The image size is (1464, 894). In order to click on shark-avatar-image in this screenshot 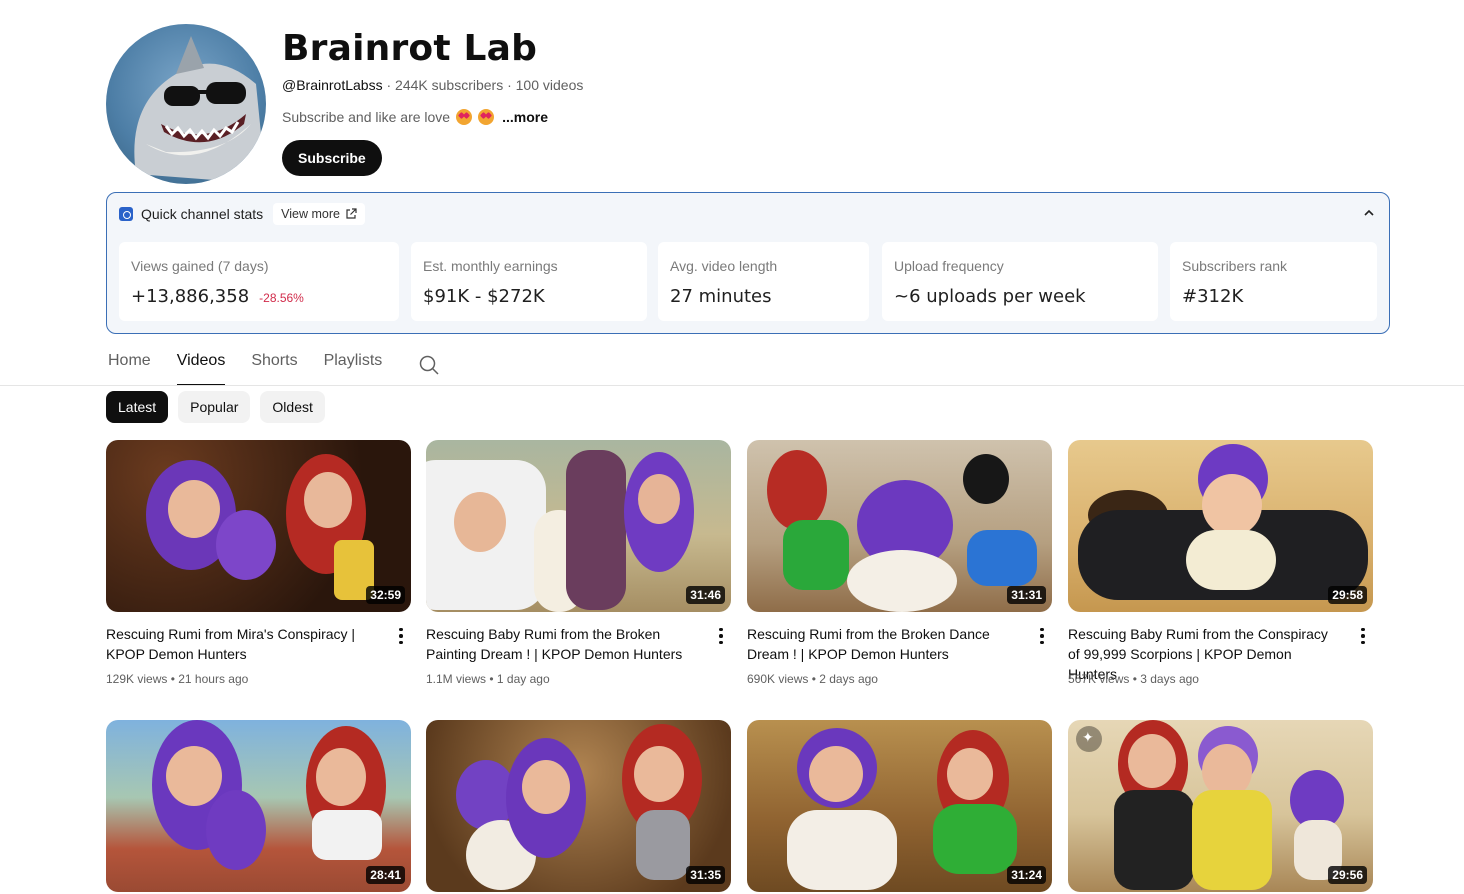, I will do `click(200, 110)`.